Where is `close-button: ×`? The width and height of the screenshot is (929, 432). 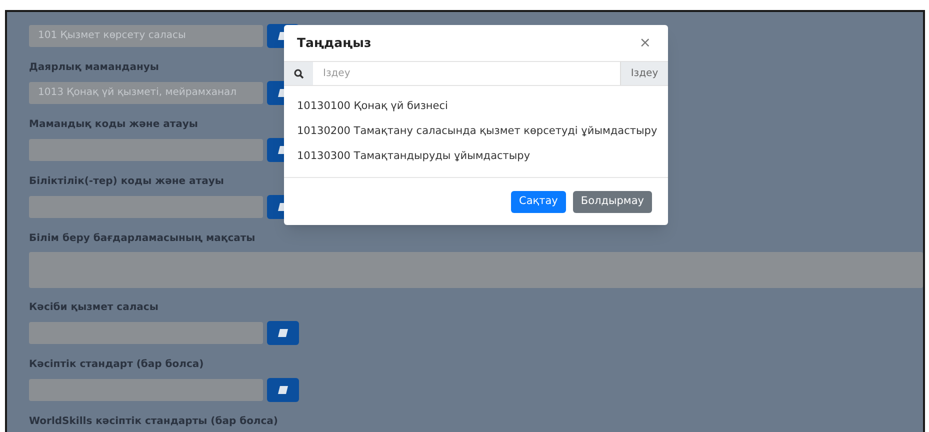
close-button: × is located at coordinates (645, 43).